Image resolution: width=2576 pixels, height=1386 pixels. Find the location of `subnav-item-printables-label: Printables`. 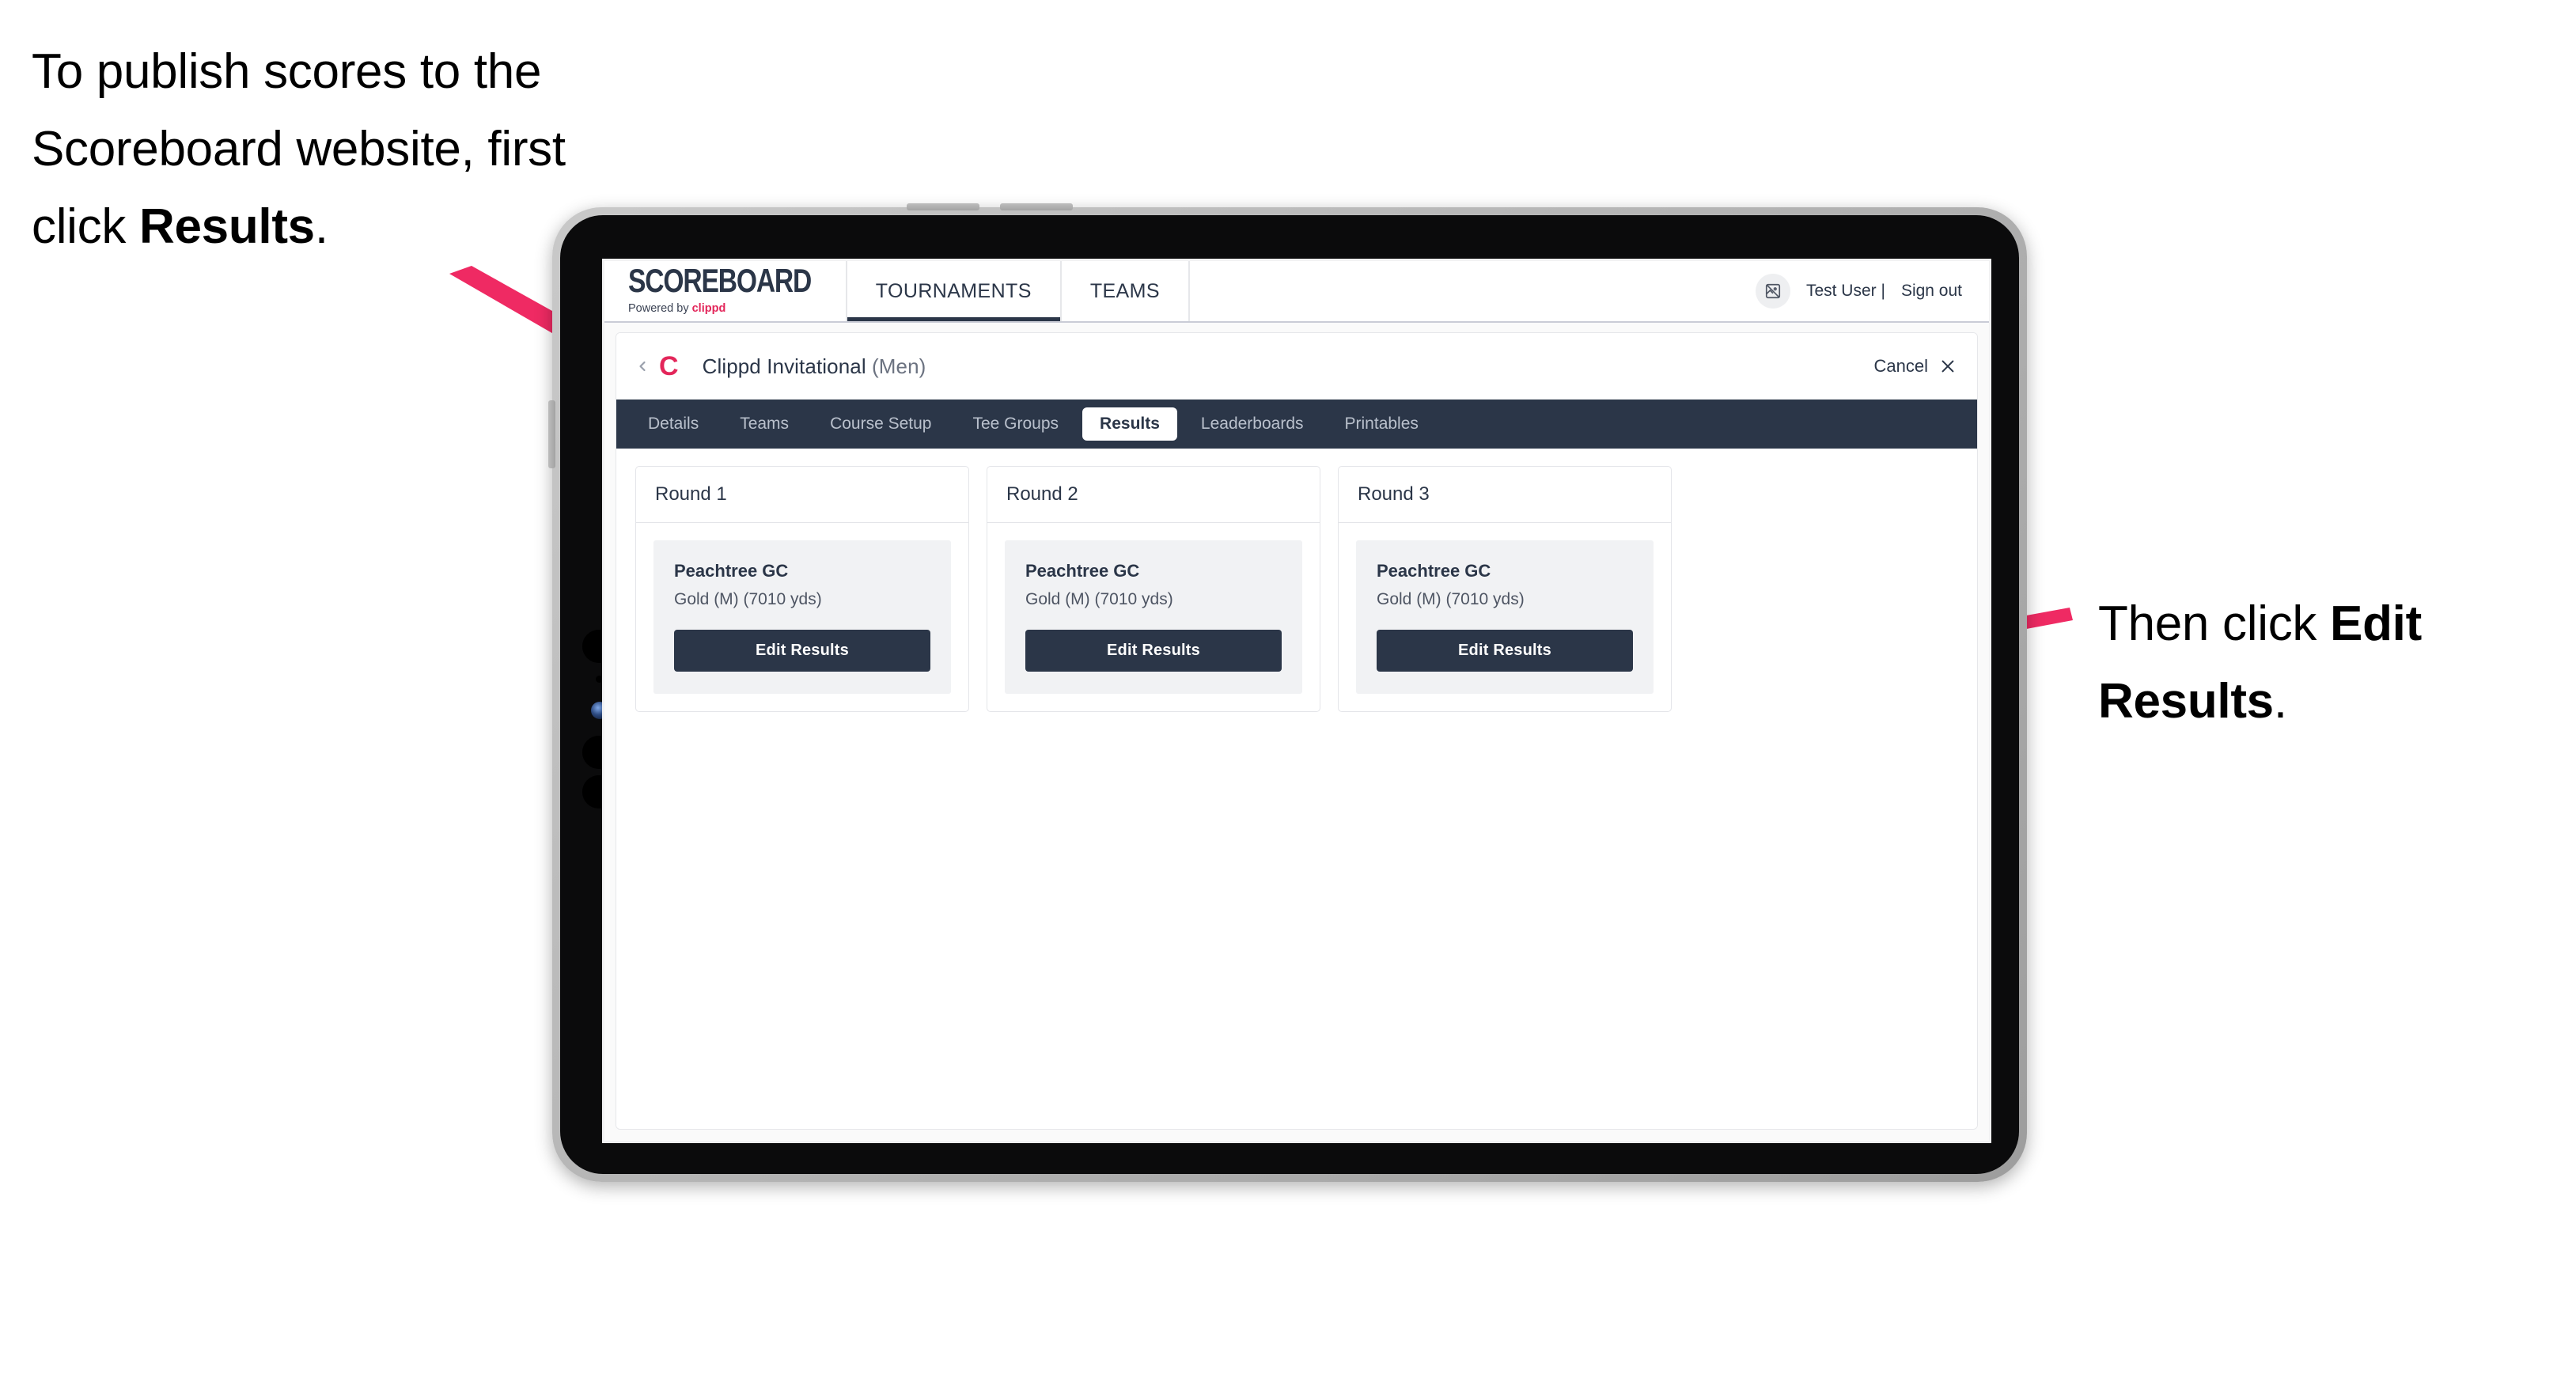

subnav-item-printables-label: Printables is located at coordinates (1381, 424).